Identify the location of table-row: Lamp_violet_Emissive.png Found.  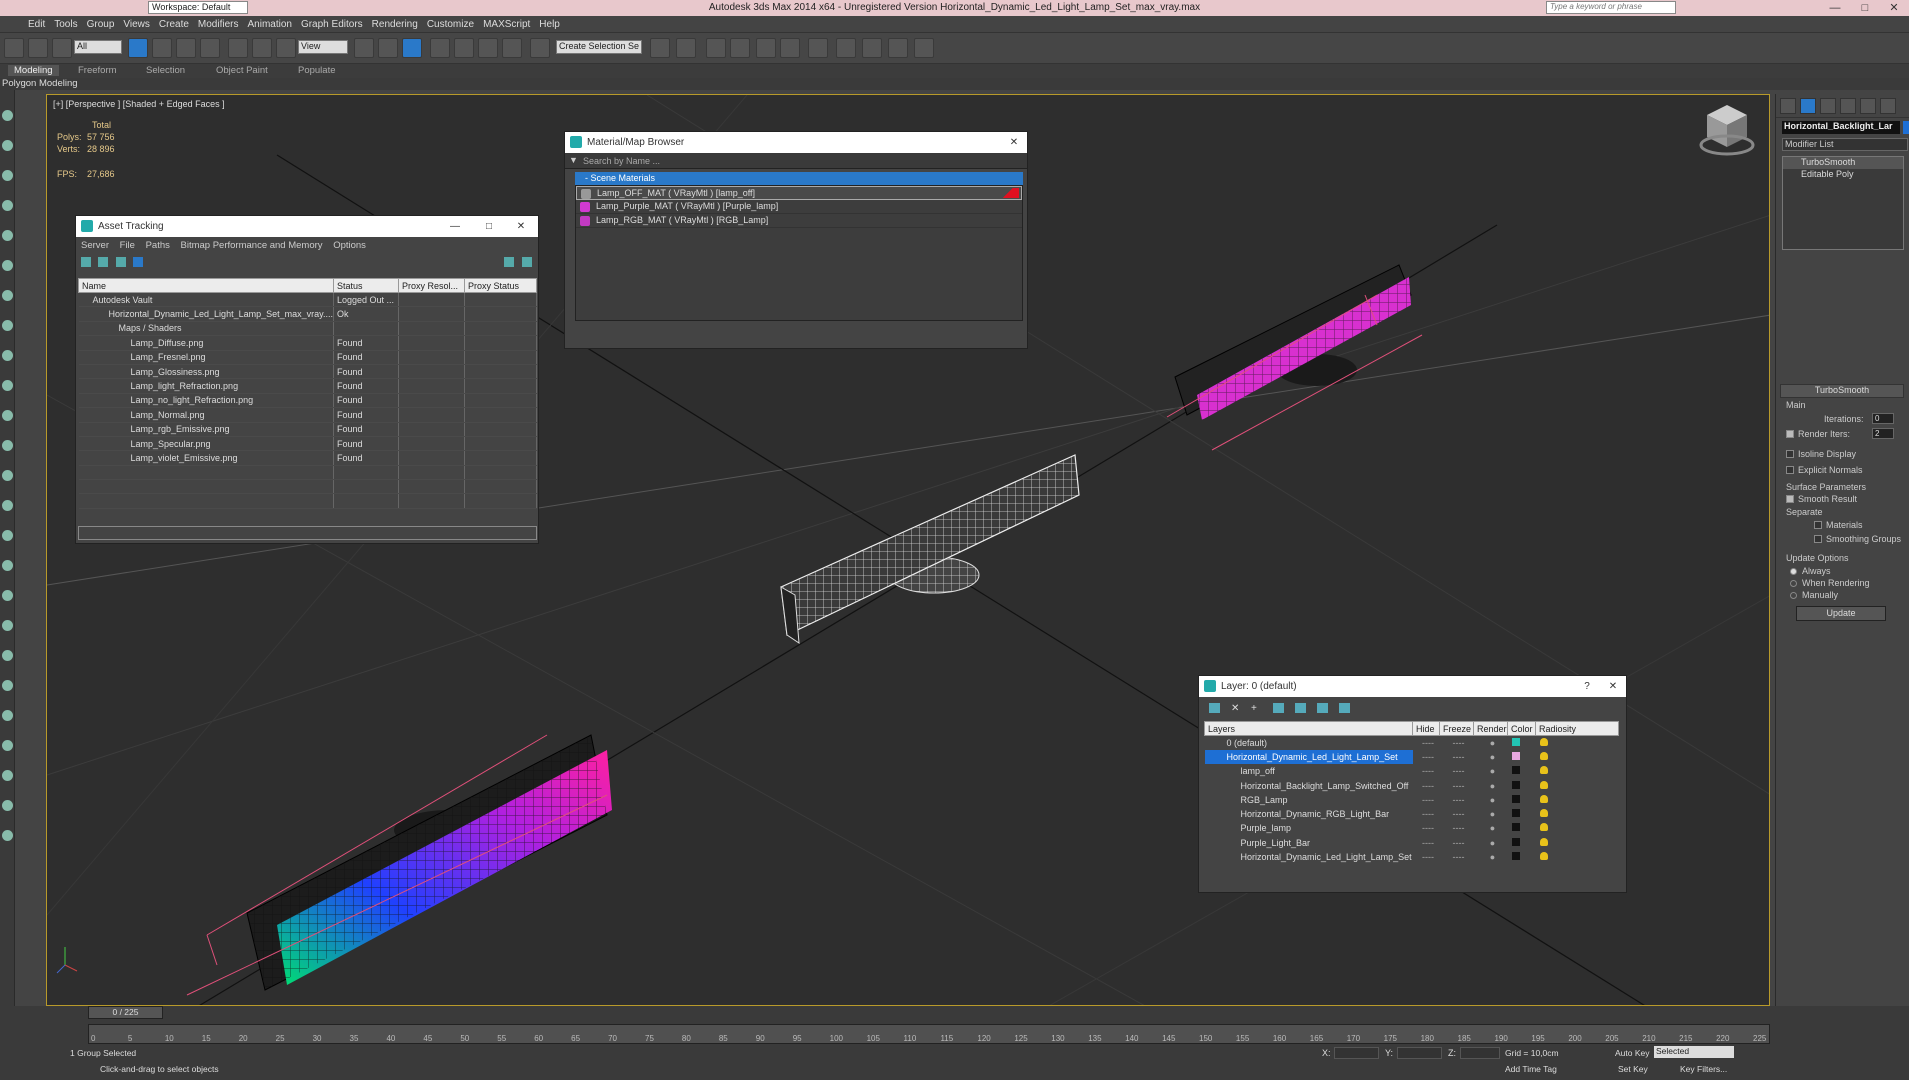
(308, 458).